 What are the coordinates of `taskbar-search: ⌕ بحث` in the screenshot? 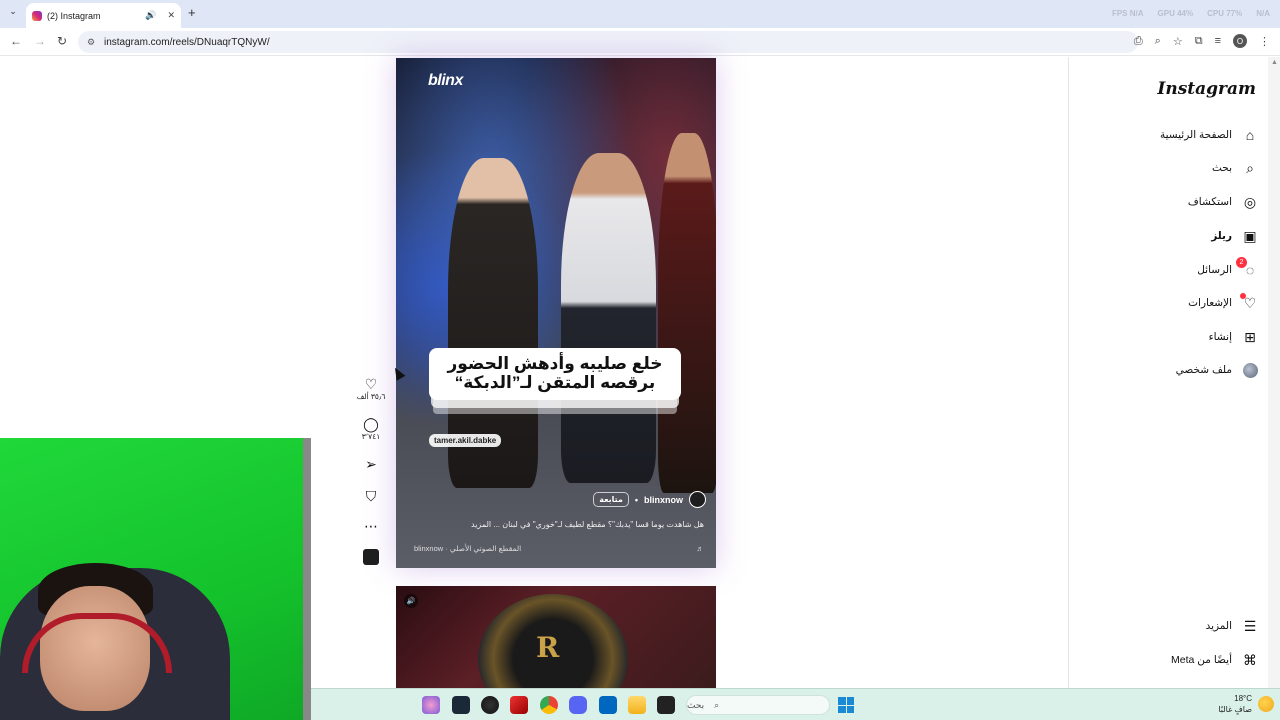 It's located at (758, 705).